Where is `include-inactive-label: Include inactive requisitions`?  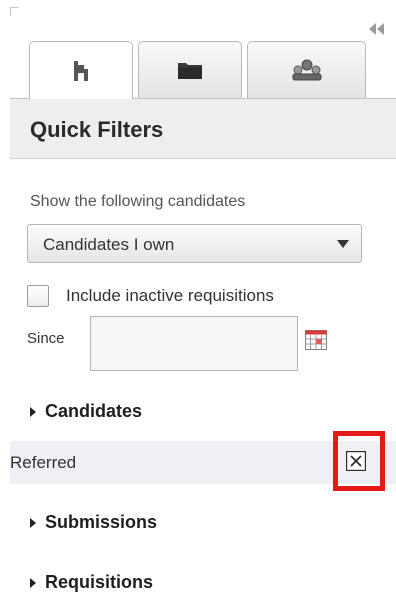
include-inactive-label: Include inactive requisitions is located at coordinates (170, 296).